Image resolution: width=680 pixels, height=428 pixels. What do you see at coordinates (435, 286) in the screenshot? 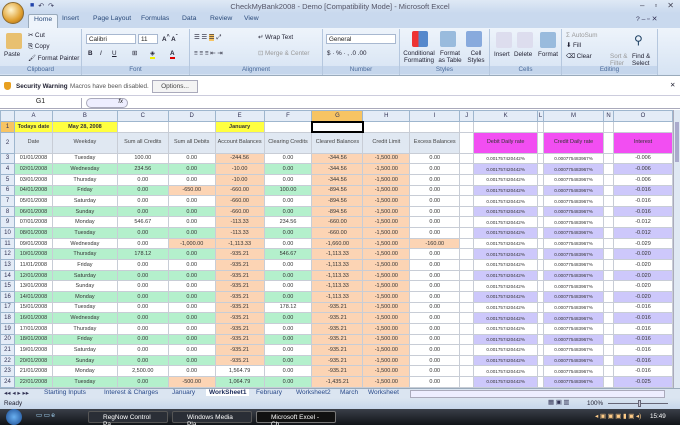
I see `cell-i15: 0.00` at bounding box center [435, 286].